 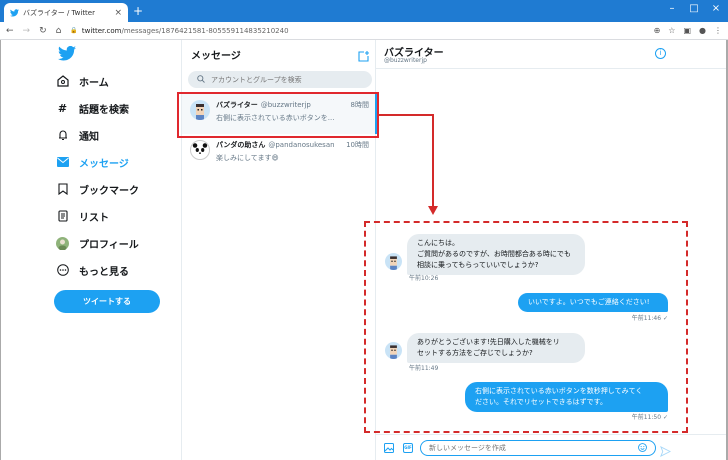 I want to click on messages-title: メッセージ, so click(x=216, y=56).